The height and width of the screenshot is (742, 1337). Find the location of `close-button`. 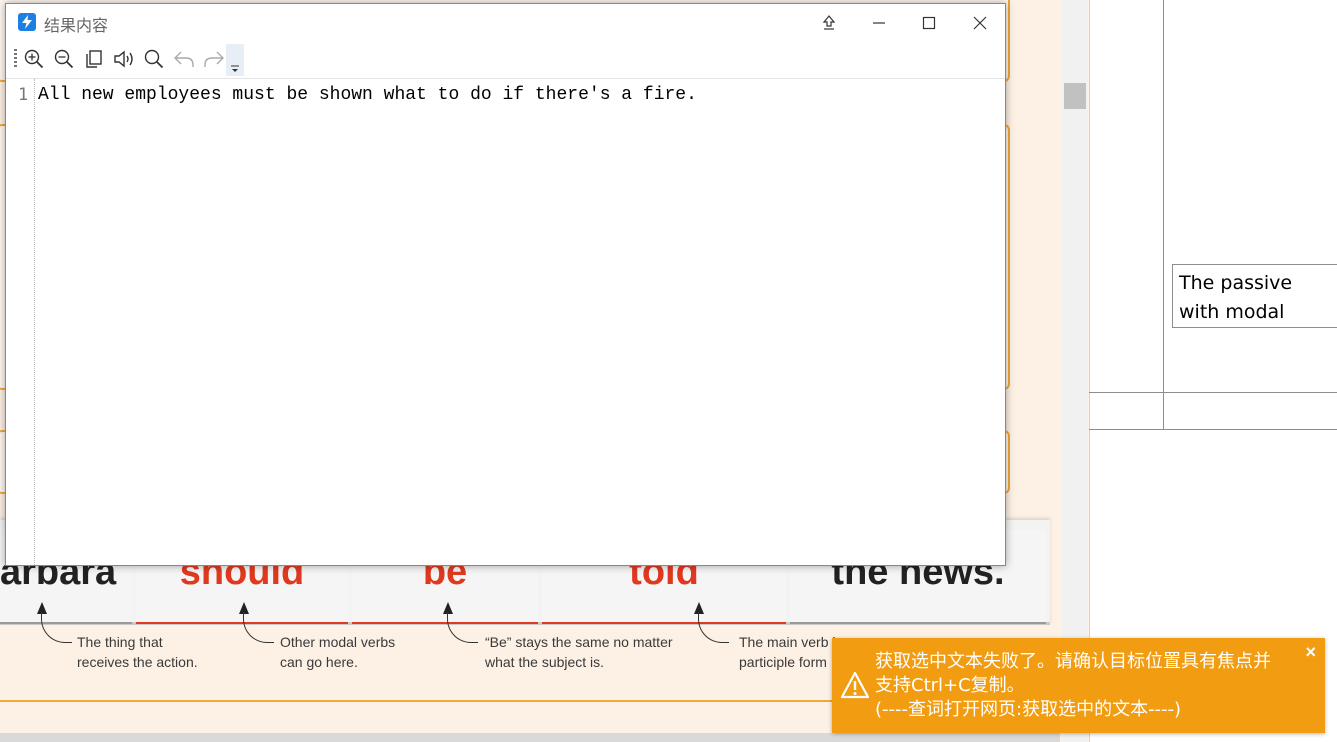

close-button is located at coordinates (980, 23).